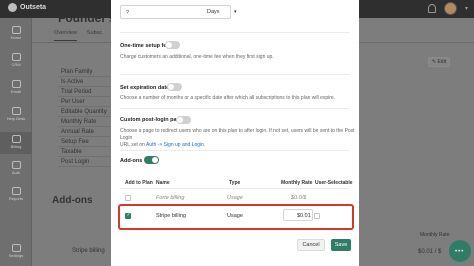 The image size is (474, 266). What do you see at coordinates (84, 122) in the screenshot?
I see `detail-row: Monthly Rate` at bounding box center [84, 122].